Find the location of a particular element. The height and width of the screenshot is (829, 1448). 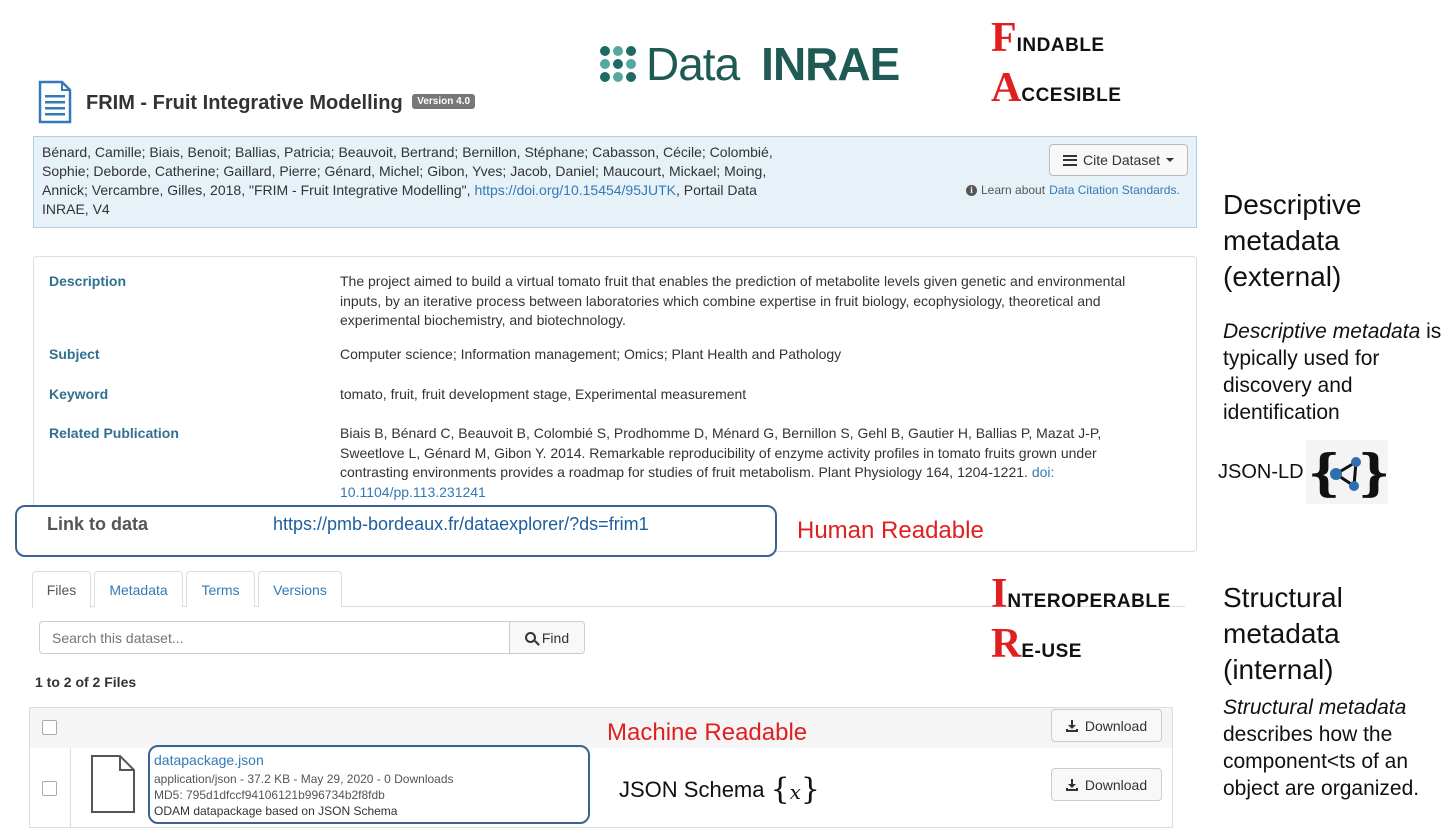

tab-files: Files is located at coordinates (61, 589).